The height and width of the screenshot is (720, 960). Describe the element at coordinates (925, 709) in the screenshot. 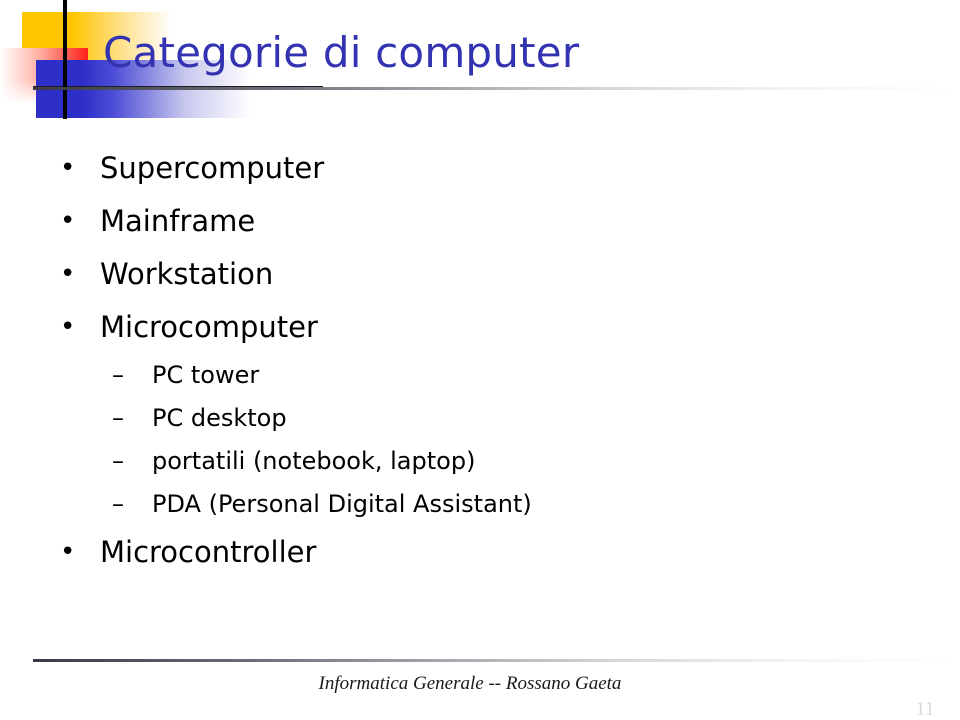

I see `page-number: 11` at that location.